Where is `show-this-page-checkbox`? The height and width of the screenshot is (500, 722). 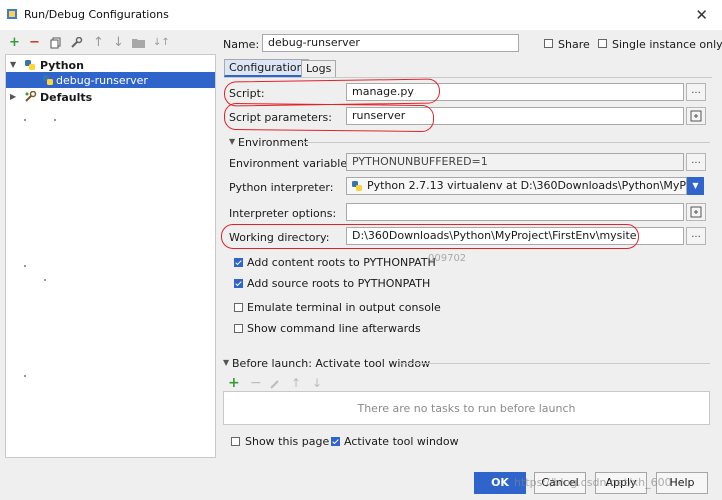 show-this-page-checkbox is located at coordinates (235, 441).